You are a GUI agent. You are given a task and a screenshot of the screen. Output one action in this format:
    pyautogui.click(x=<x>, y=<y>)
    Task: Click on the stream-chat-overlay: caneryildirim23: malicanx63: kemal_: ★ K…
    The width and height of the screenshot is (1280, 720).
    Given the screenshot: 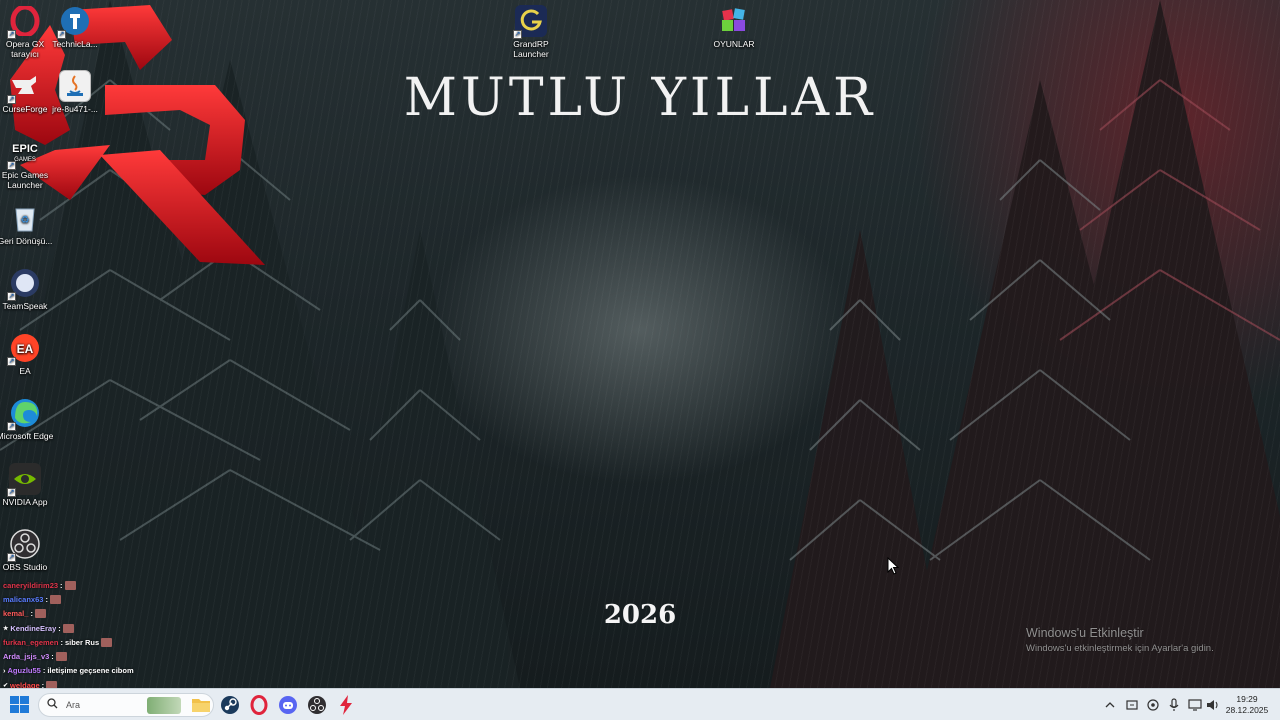 What is the action you would take?
    pyautogui.click(x=83, y=635)
    